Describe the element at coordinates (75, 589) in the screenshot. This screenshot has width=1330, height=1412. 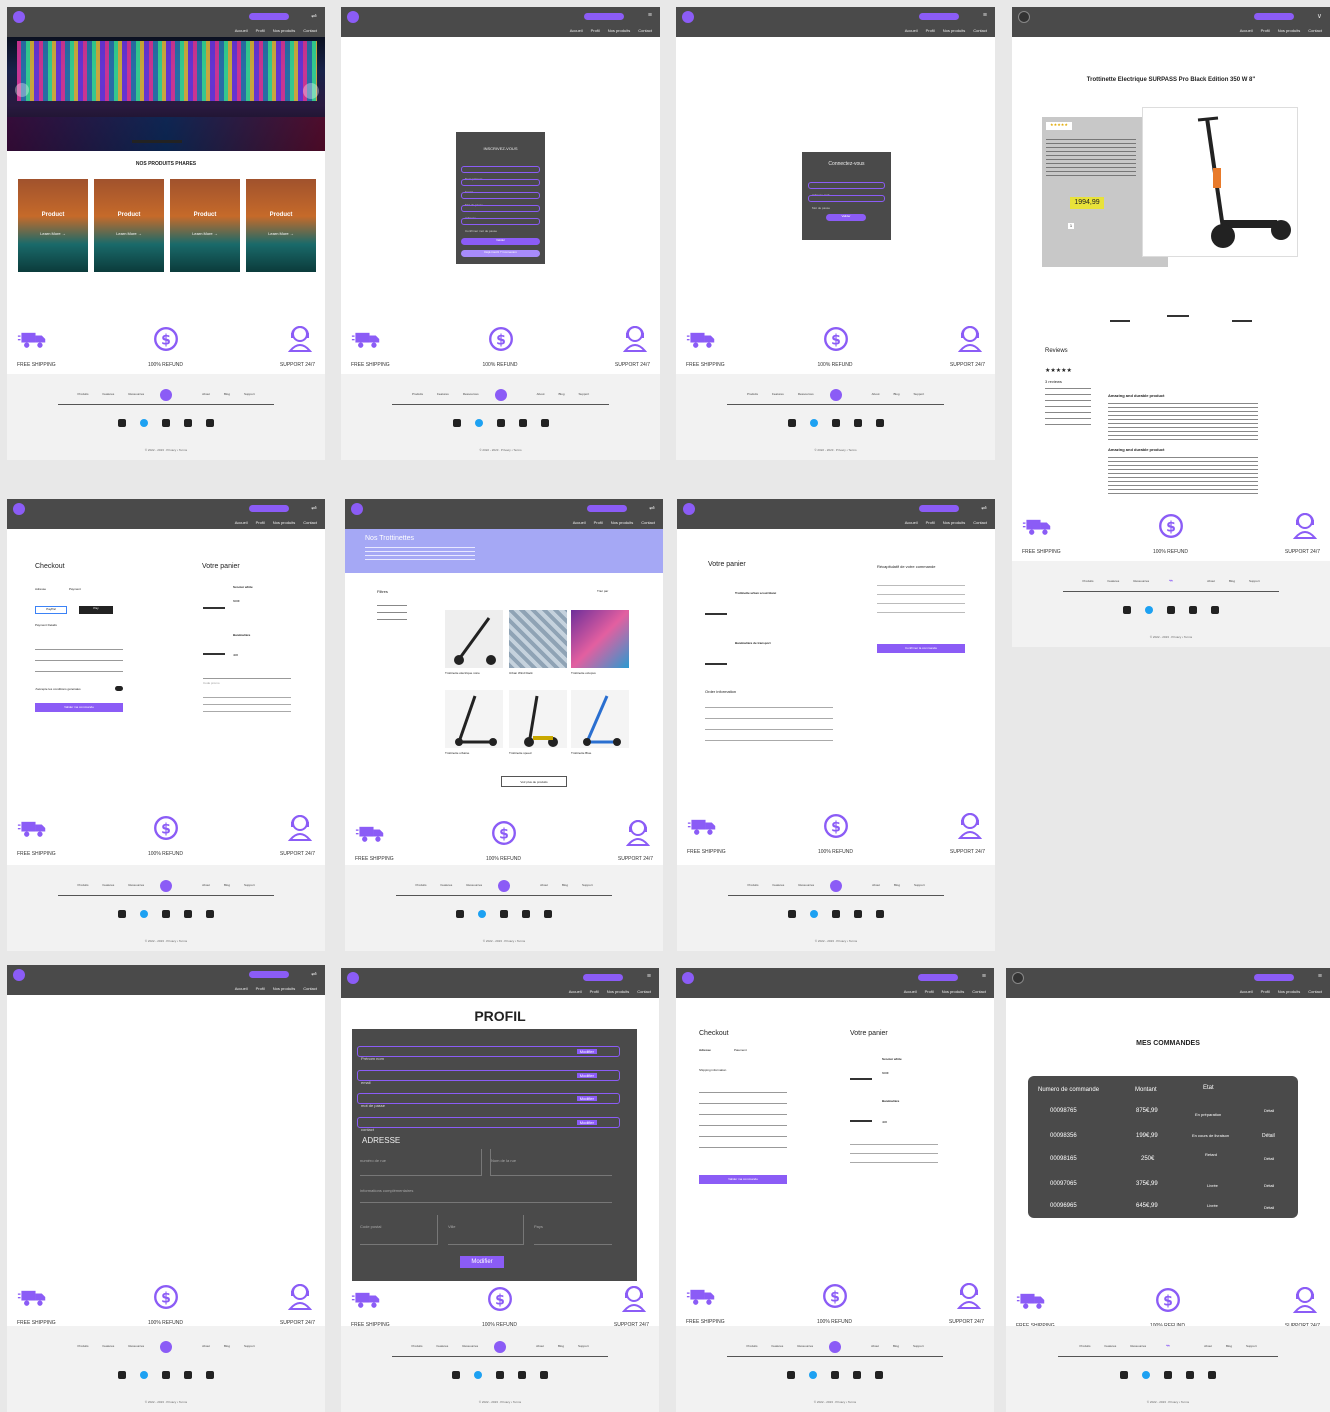
I see `step-payment: Payment` at that location.